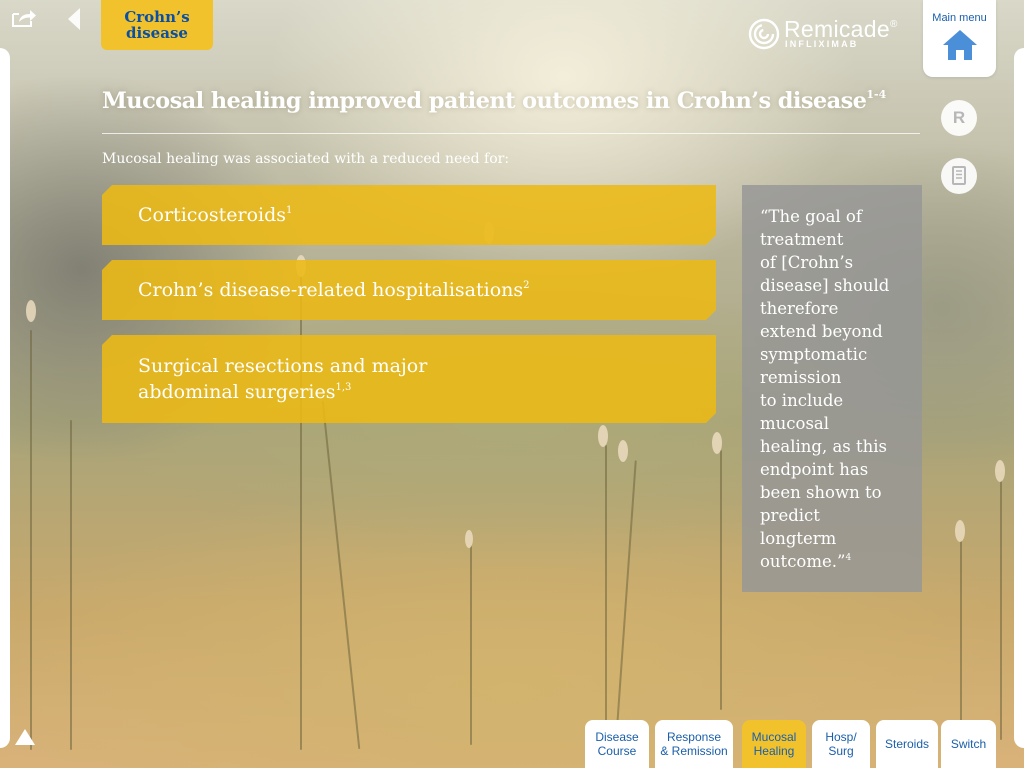  I want to click on quote-line: “The goal of, so click(811, 216).